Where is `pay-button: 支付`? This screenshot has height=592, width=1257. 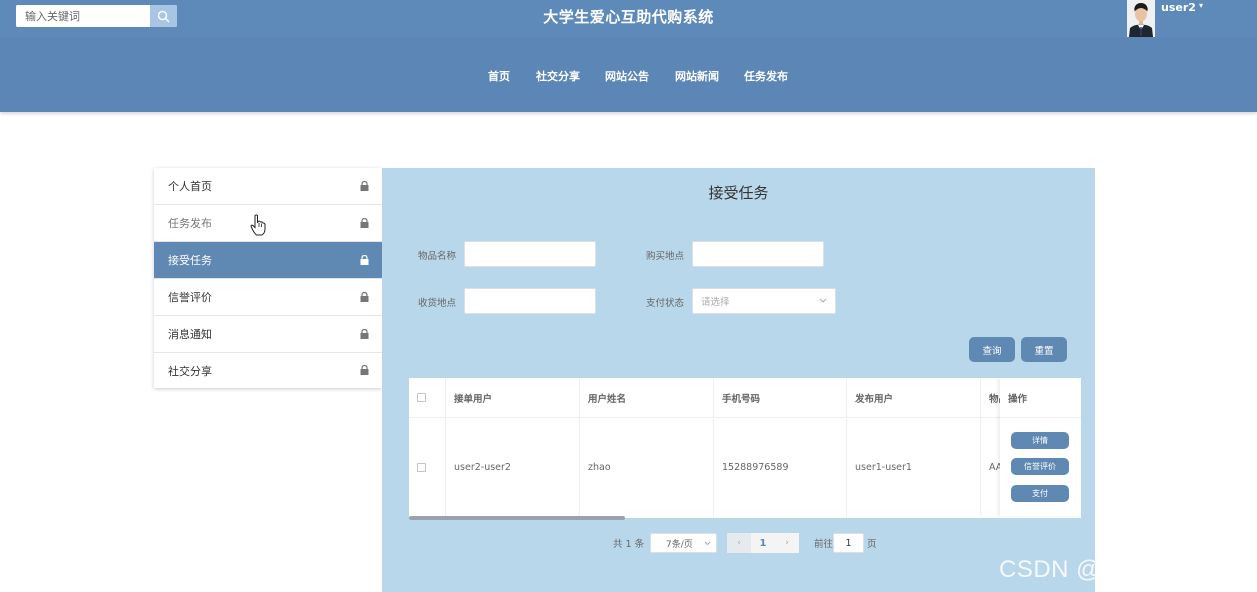
pay-button: 支付 is located at coordinates (1040, 493).